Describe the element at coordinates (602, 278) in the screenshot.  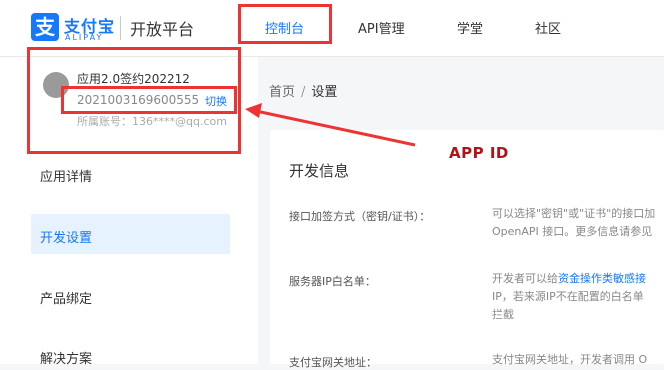
I see `sensitive-api-link: 资金操作类敏感接` at that location.